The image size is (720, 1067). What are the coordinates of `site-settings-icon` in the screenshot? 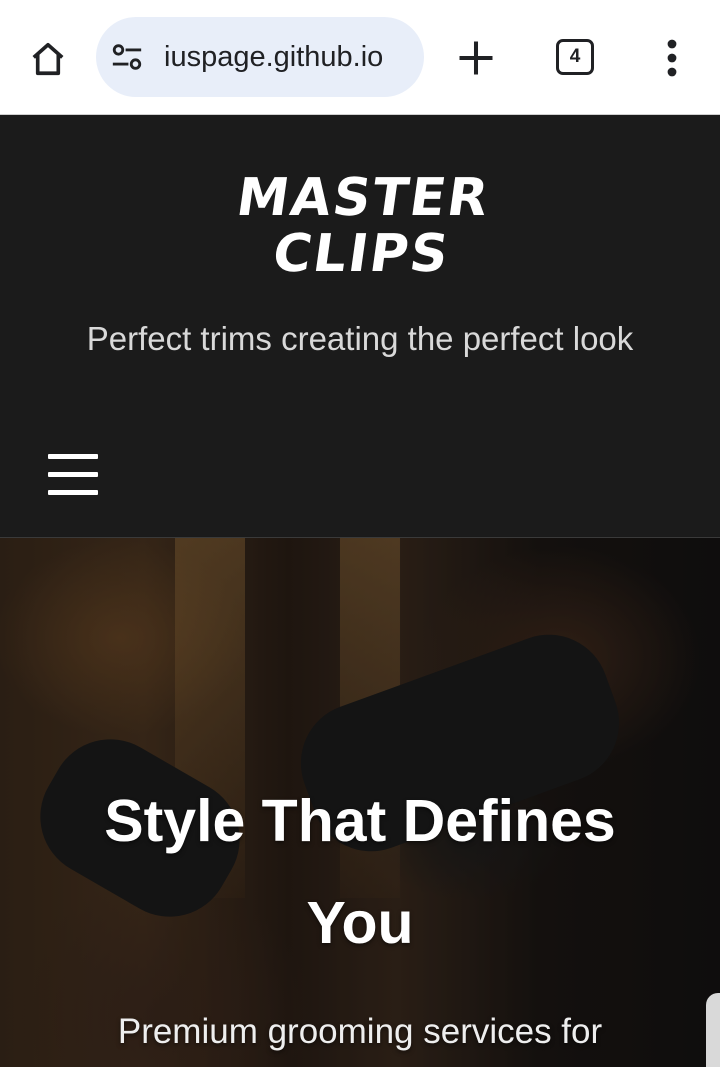 It's located at (127, 57).